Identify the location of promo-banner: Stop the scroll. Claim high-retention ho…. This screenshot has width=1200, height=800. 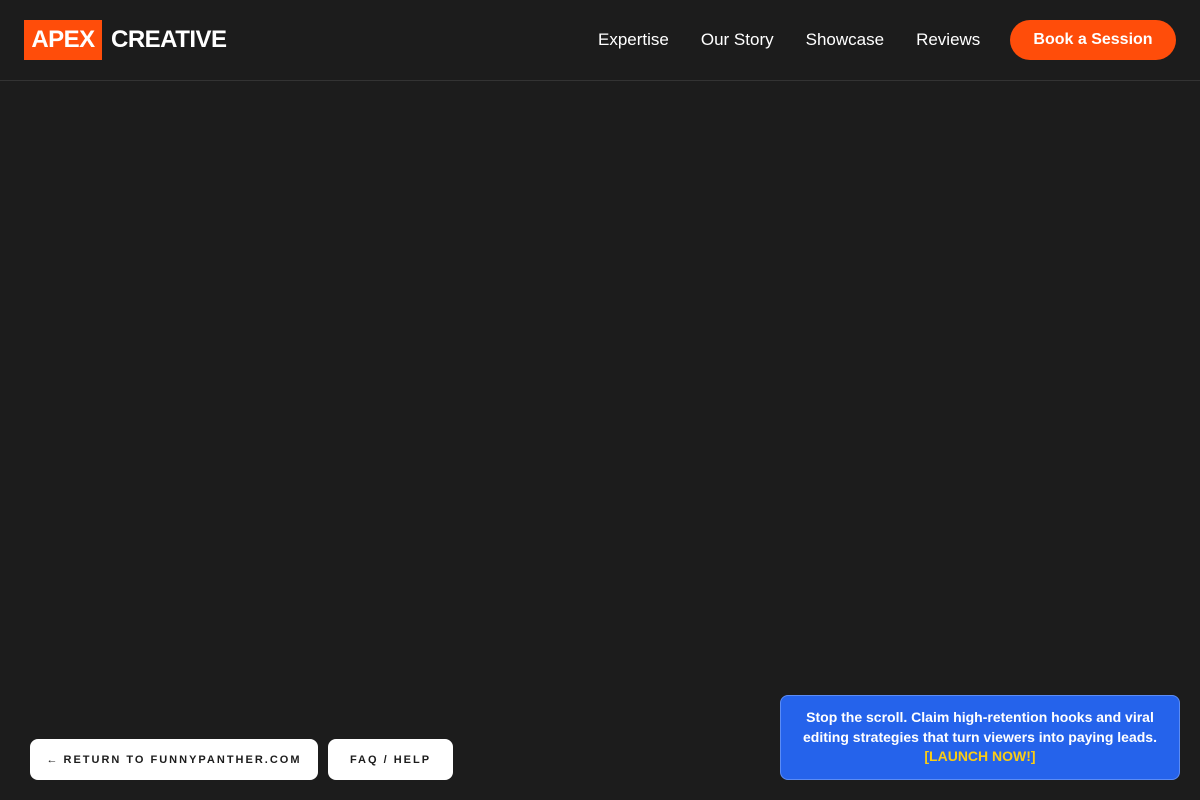
(980, 737).